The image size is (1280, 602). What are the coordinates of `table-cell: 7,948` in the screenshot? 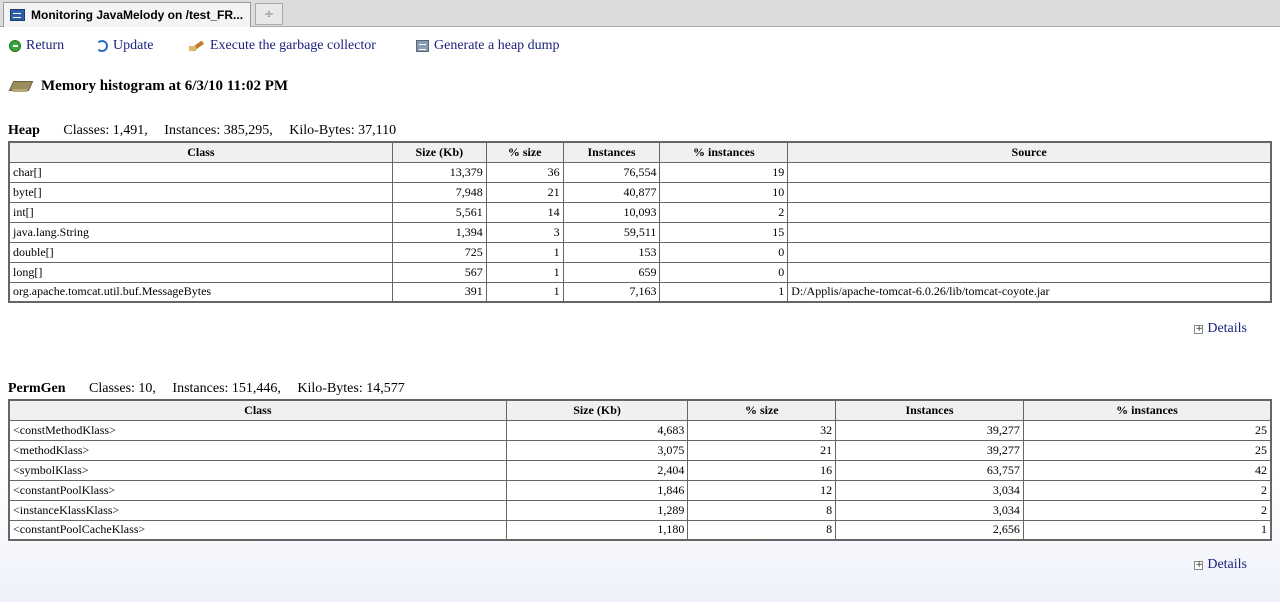 It's located at (439, 192).